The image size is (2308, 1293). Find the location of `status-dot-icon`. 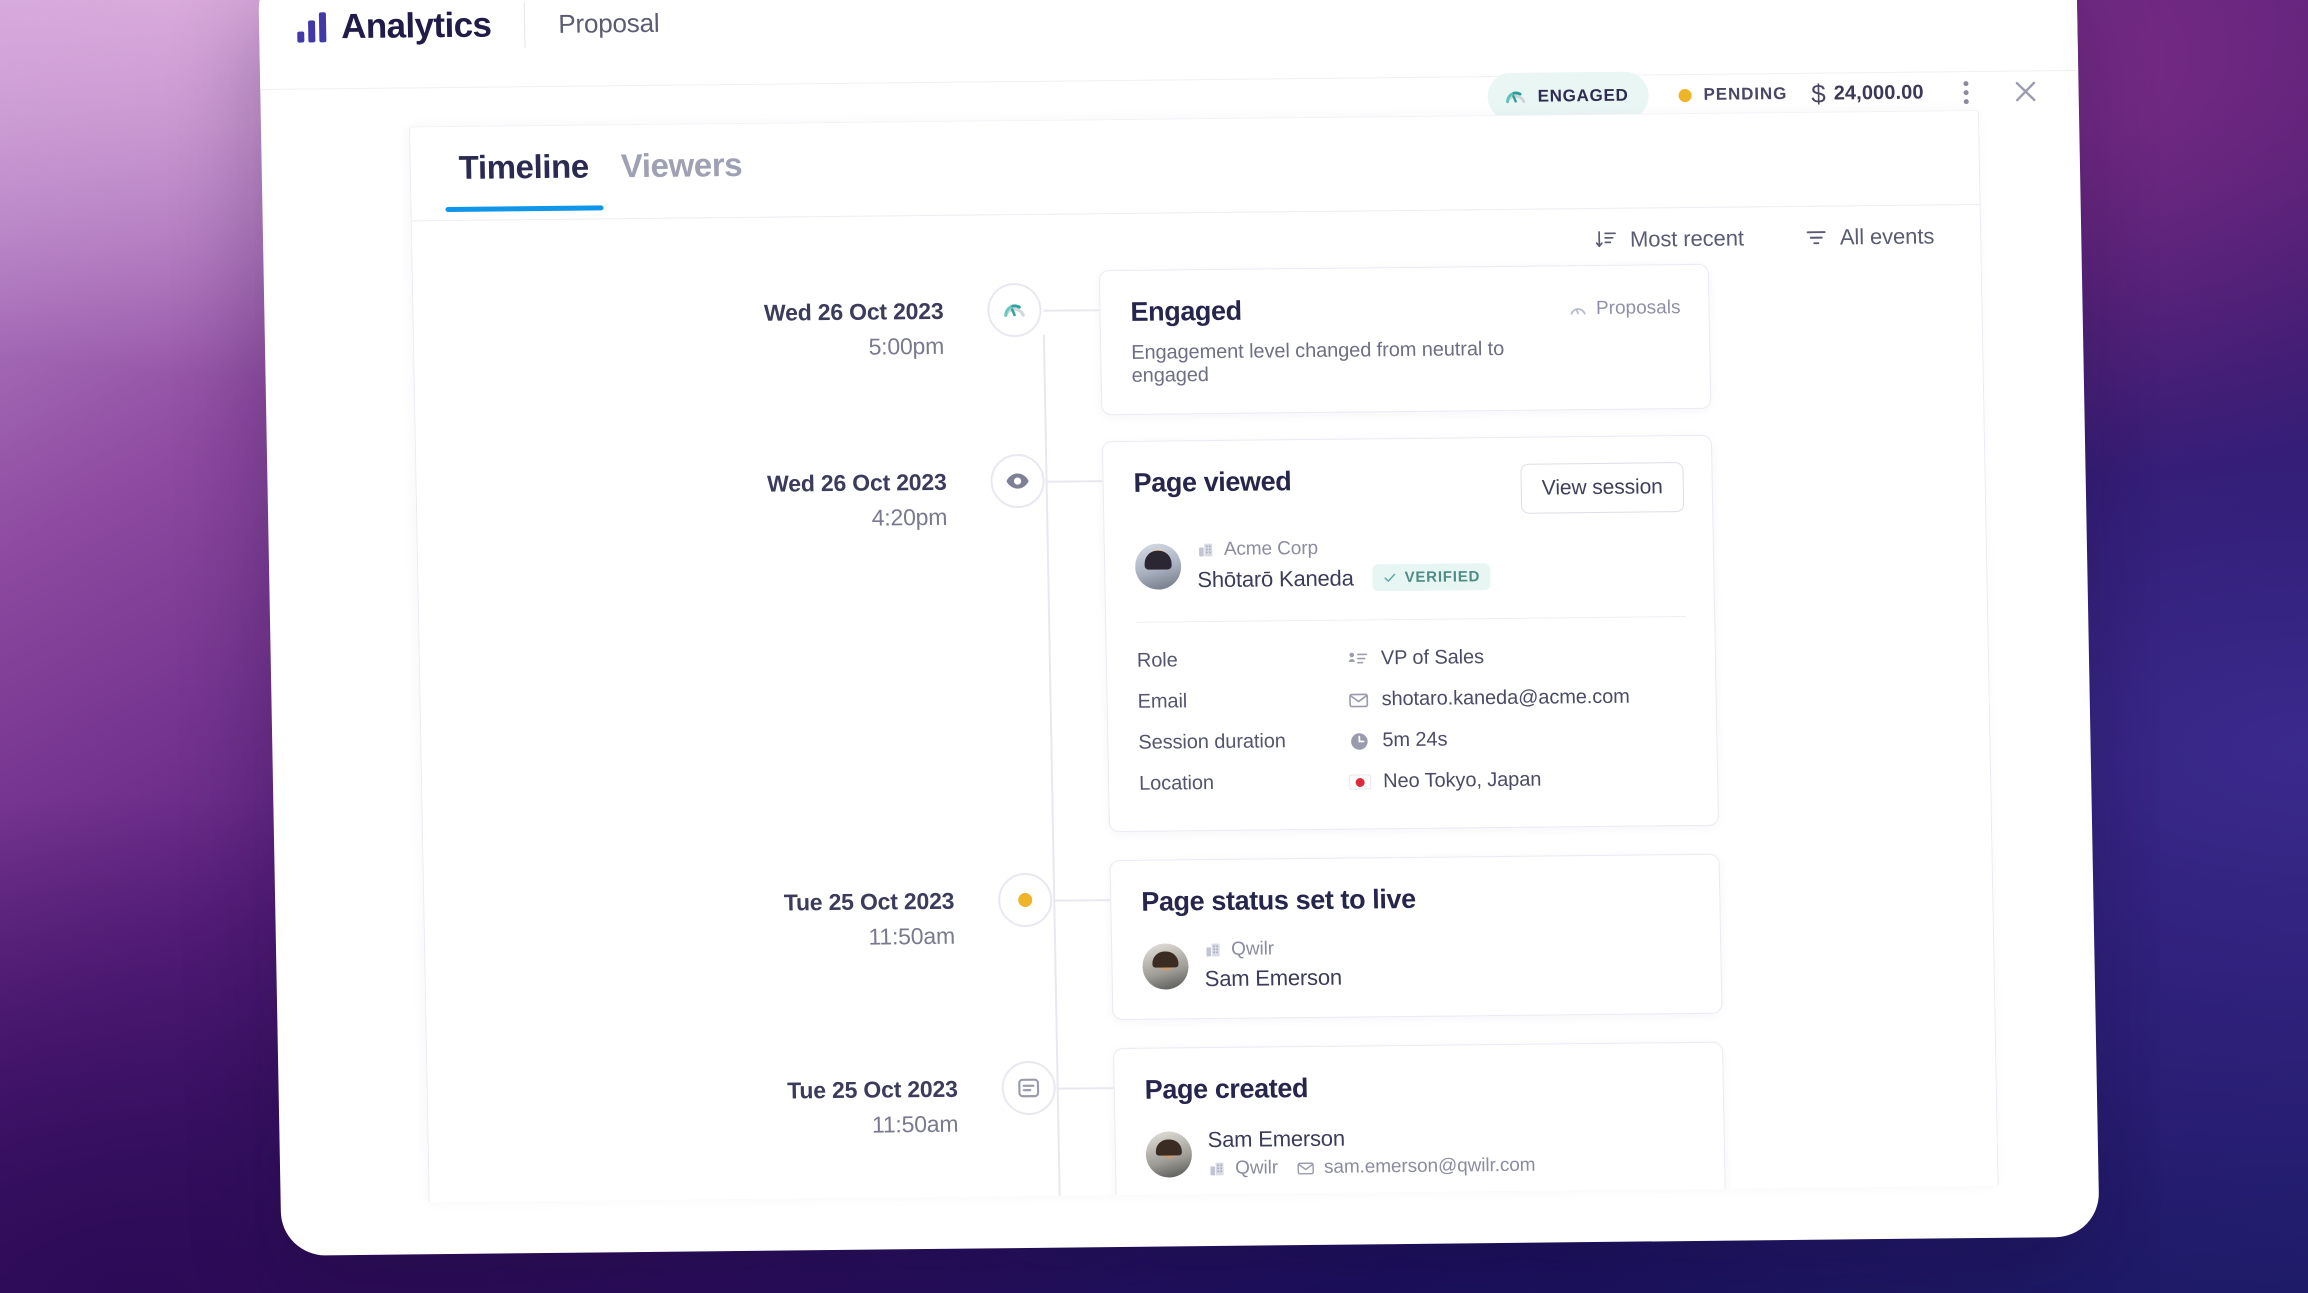

status-dot-icon is located at coordinates (1685, 95).